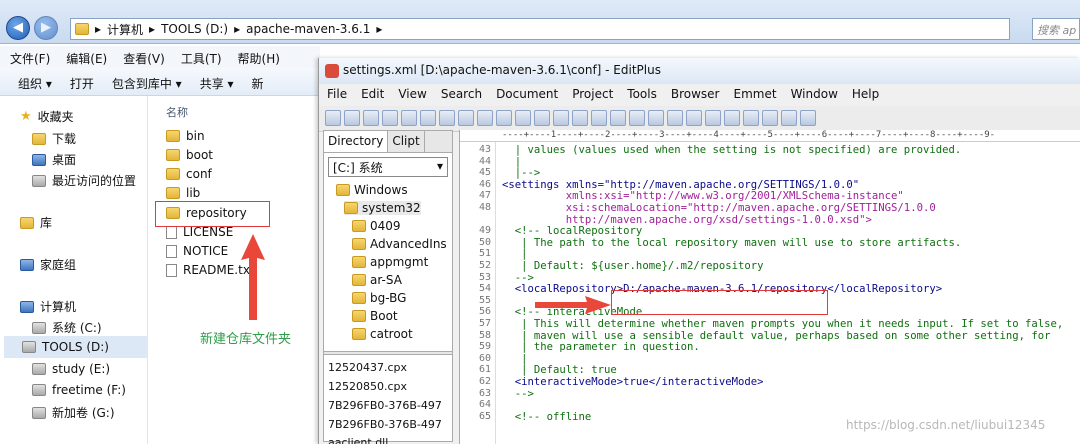  Describe the element at coordinates (789, 118) in the screenshot. I see `cliptext-icon` at that location.